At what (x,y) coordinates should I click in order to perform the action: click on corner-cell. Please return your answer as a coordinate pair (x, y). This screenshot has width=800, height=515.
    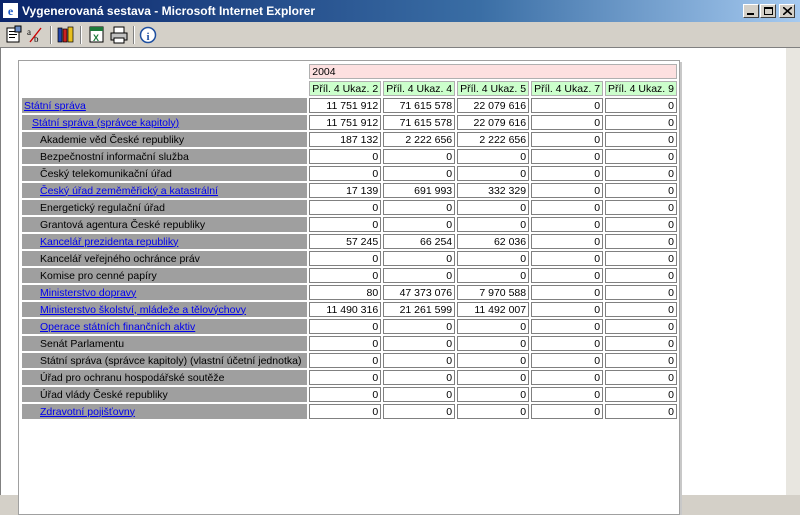
    Looking at the image, I should click on (164, 71).